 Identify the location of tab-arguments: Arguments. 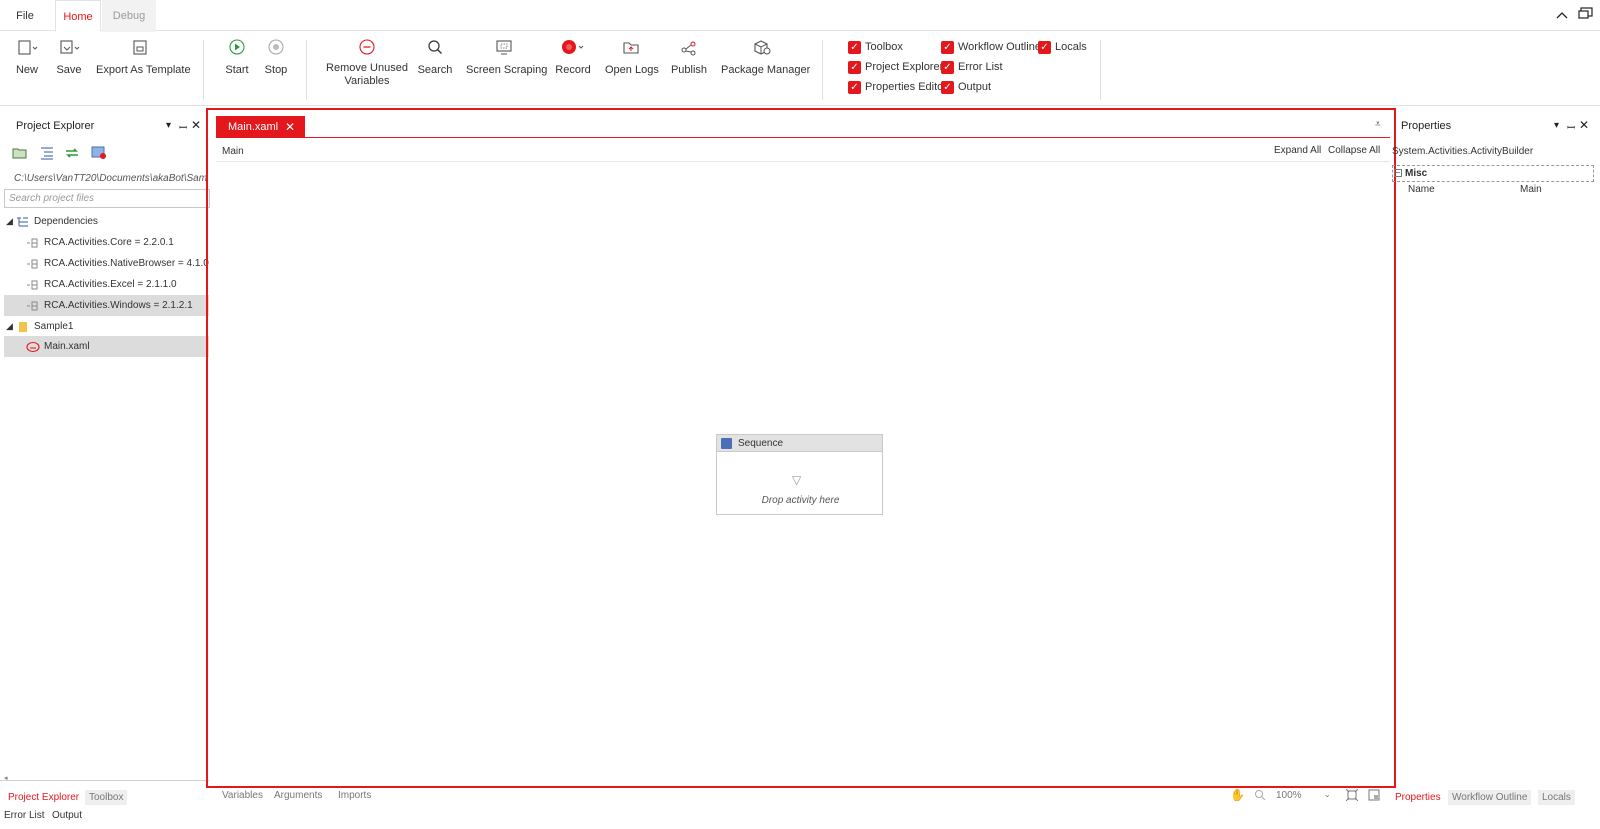
(298, 795).